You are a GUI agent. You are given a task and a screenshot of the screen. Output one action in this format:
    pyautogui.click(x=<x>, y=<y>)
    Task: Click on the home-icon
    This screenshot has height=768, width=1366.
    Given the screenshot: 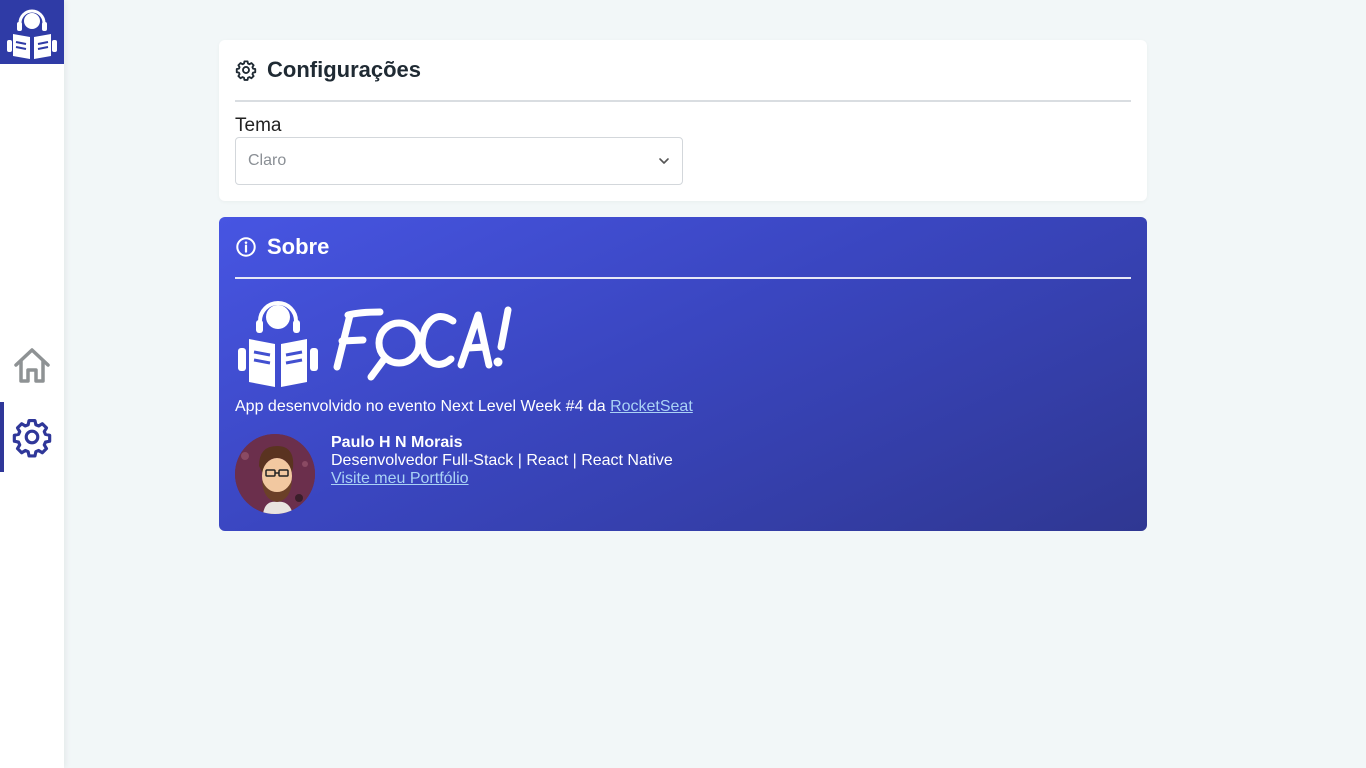 What is the action you would take?
    pyautogui.click(x=32, y=365)
    